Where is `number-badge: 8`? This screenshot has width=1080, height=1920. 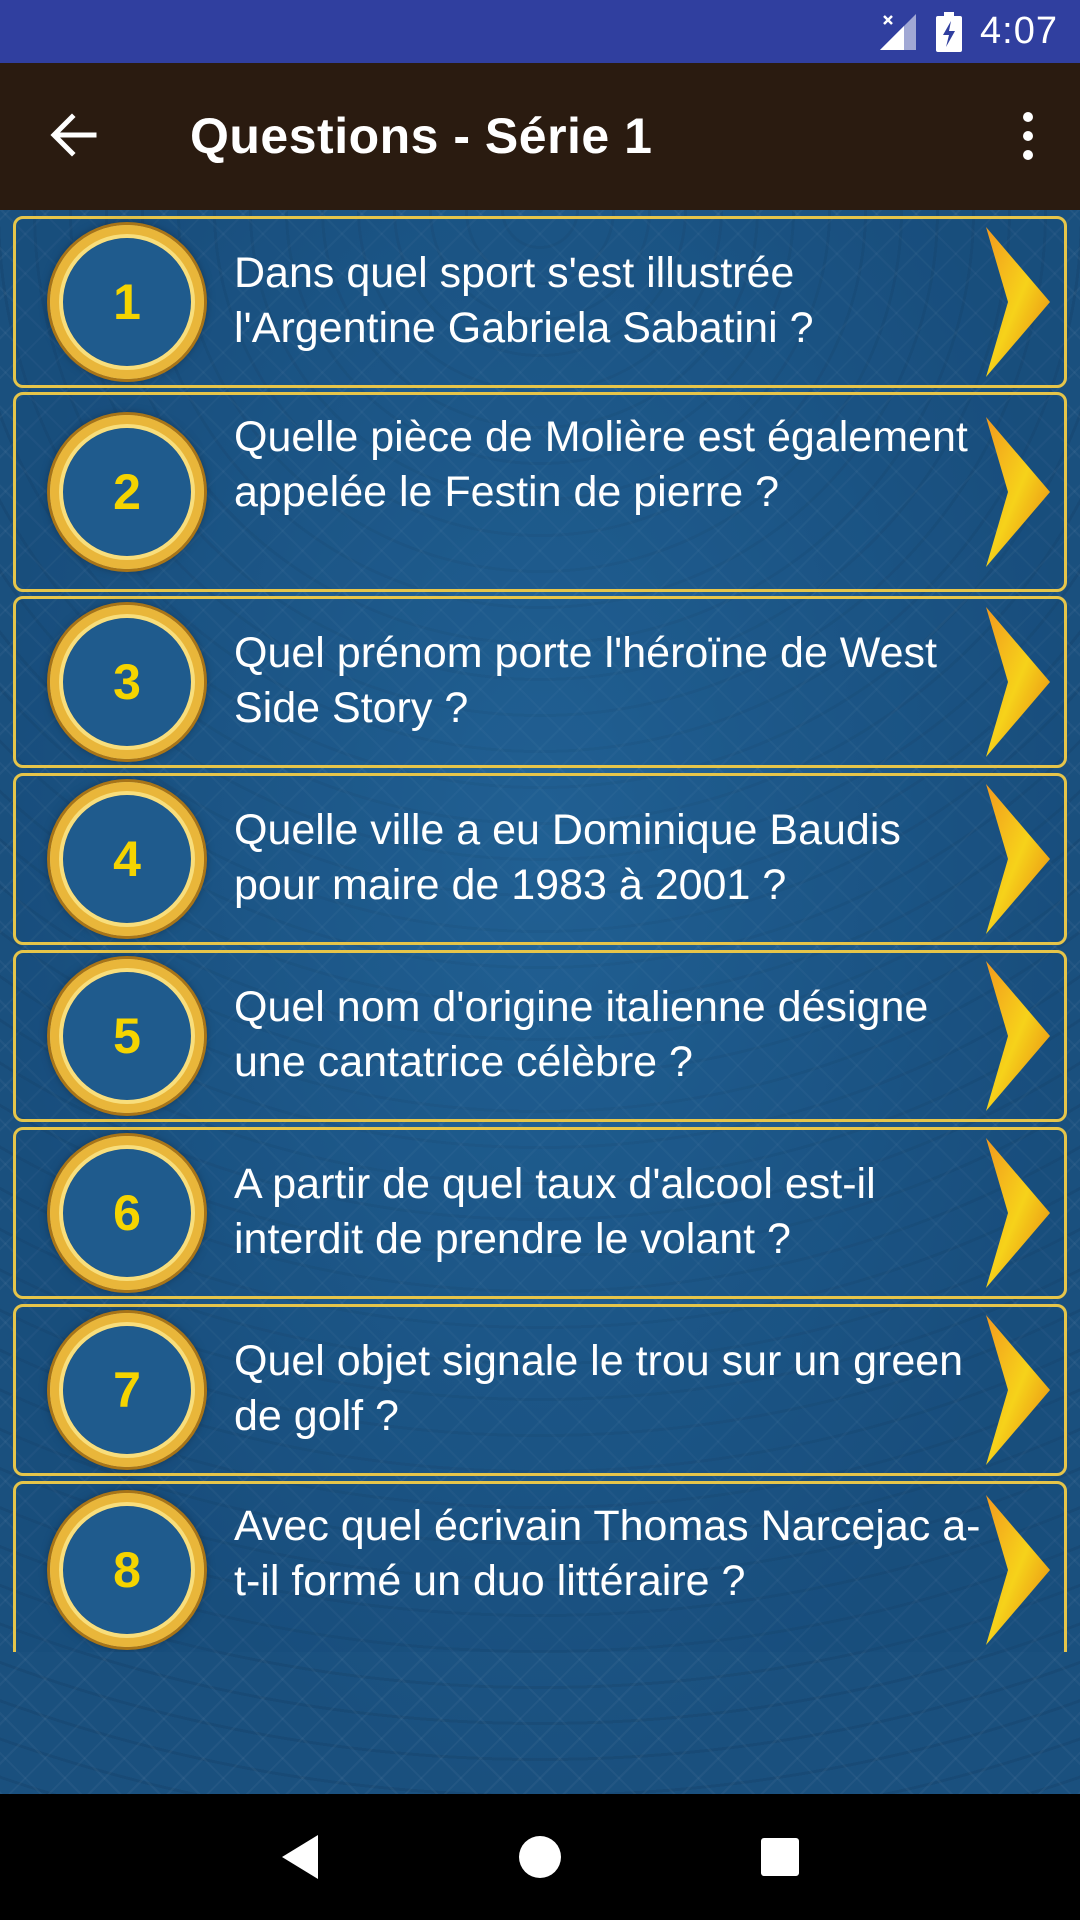 number-badge: 8 is located at coordinates (127, 1570).